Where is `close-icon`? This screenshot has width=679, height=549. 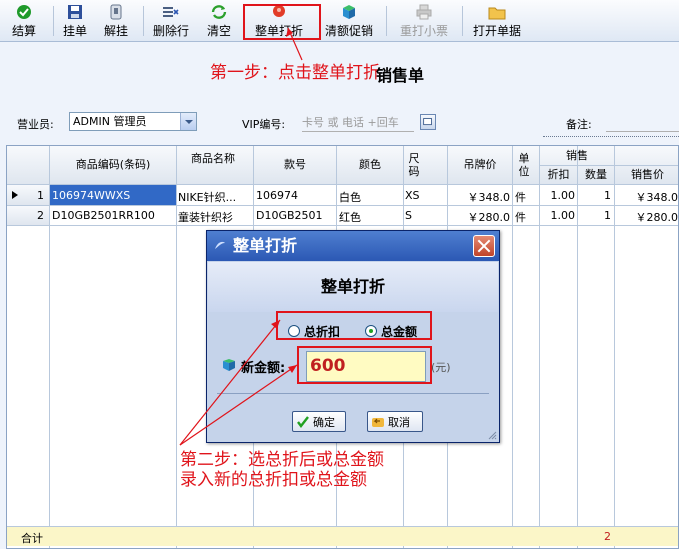
close-icon is located at coordinates (484, 246).